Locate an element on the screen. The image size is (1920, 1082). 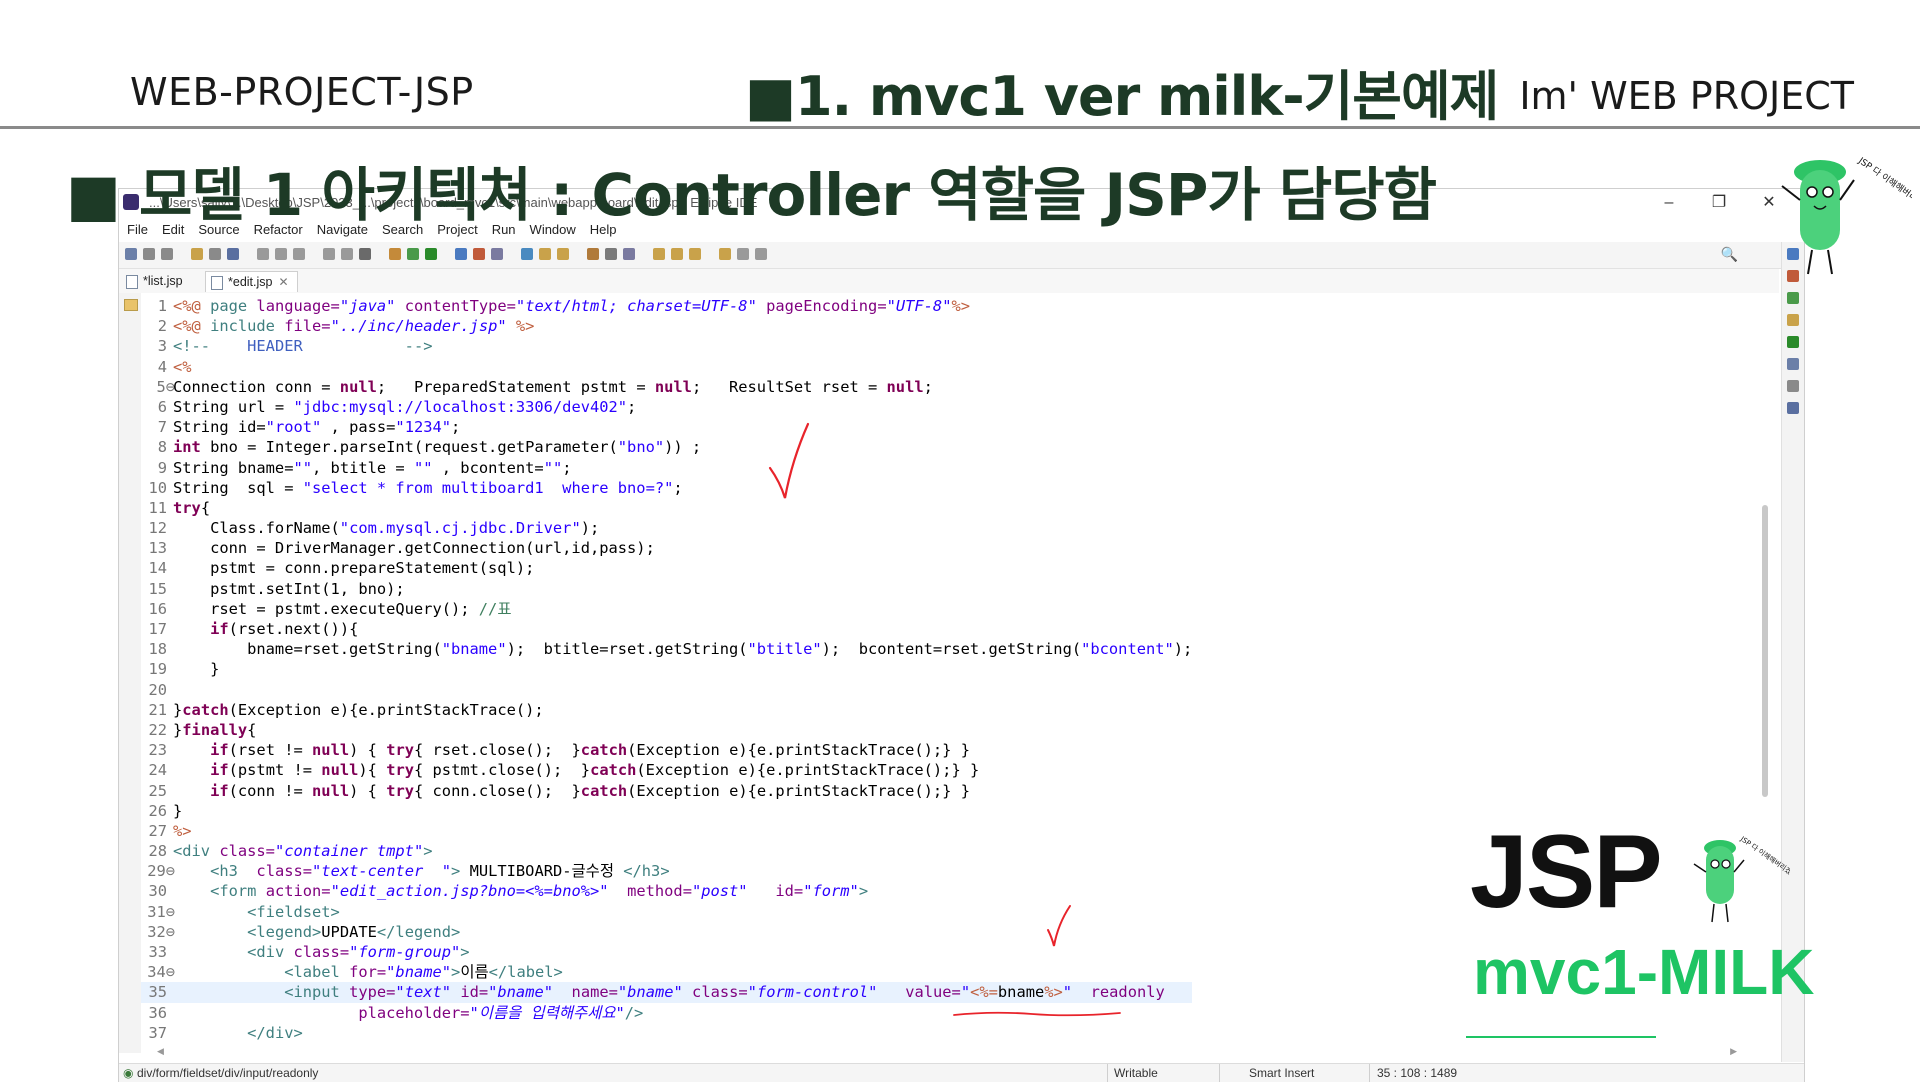
code-line: 3 <!-- HEADER --> is located at coordinates (666, 346).